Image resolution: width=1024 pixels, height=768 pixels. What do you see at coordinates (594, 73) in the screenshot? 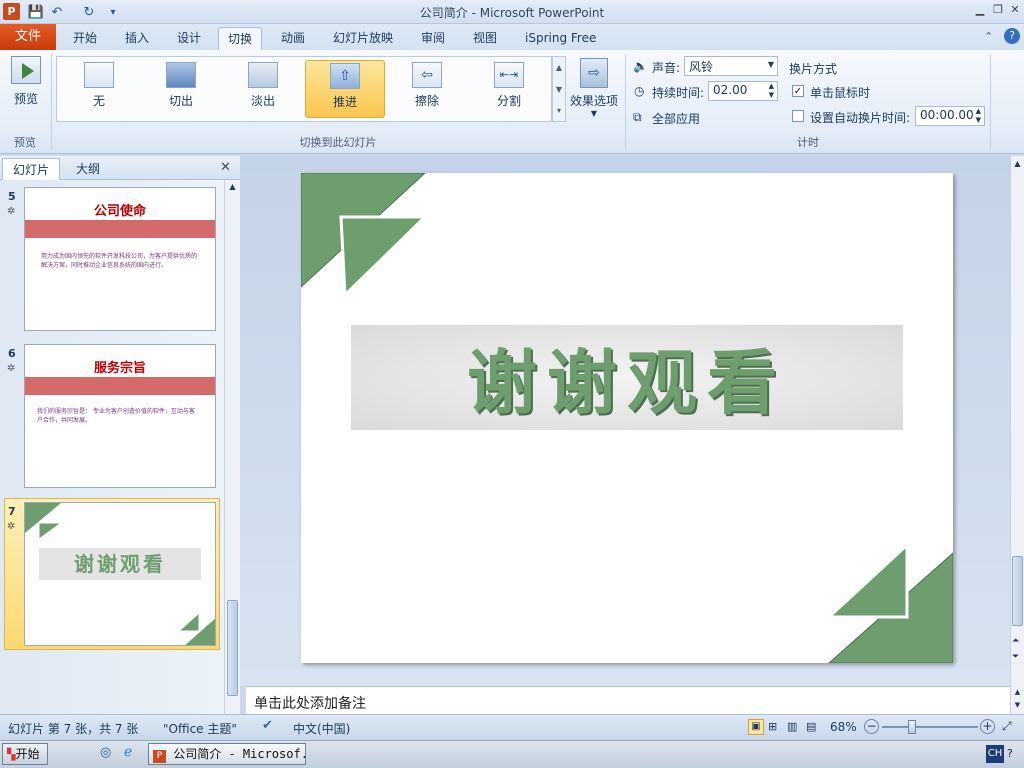
I see `effect-options-icon: ⇨` at bounding box center [594, 73].